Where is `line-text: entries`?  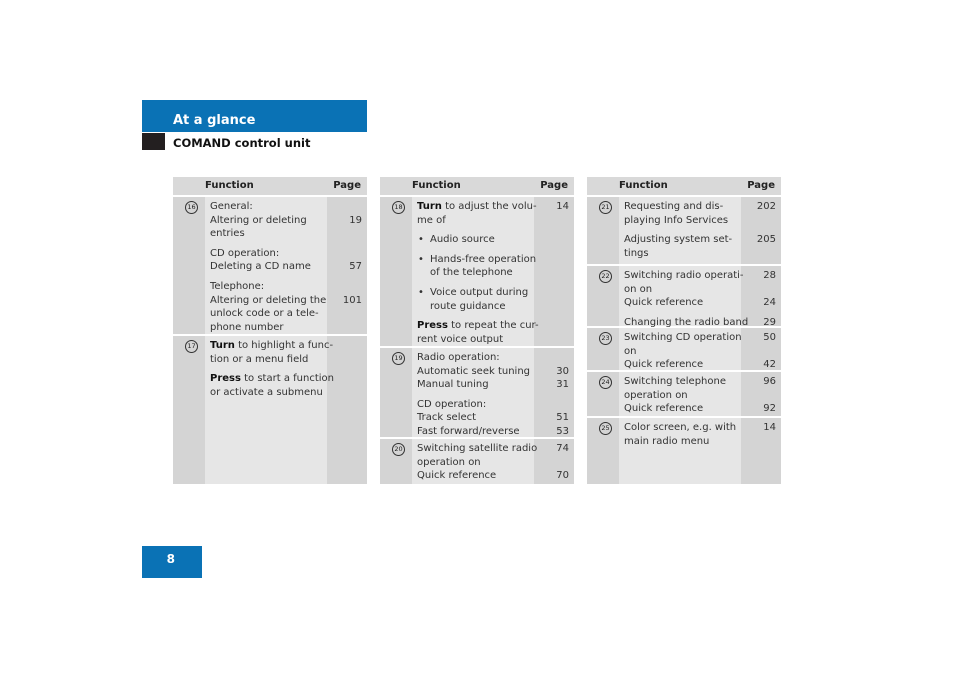 line-text: entries is located at coordinates (227, 234).